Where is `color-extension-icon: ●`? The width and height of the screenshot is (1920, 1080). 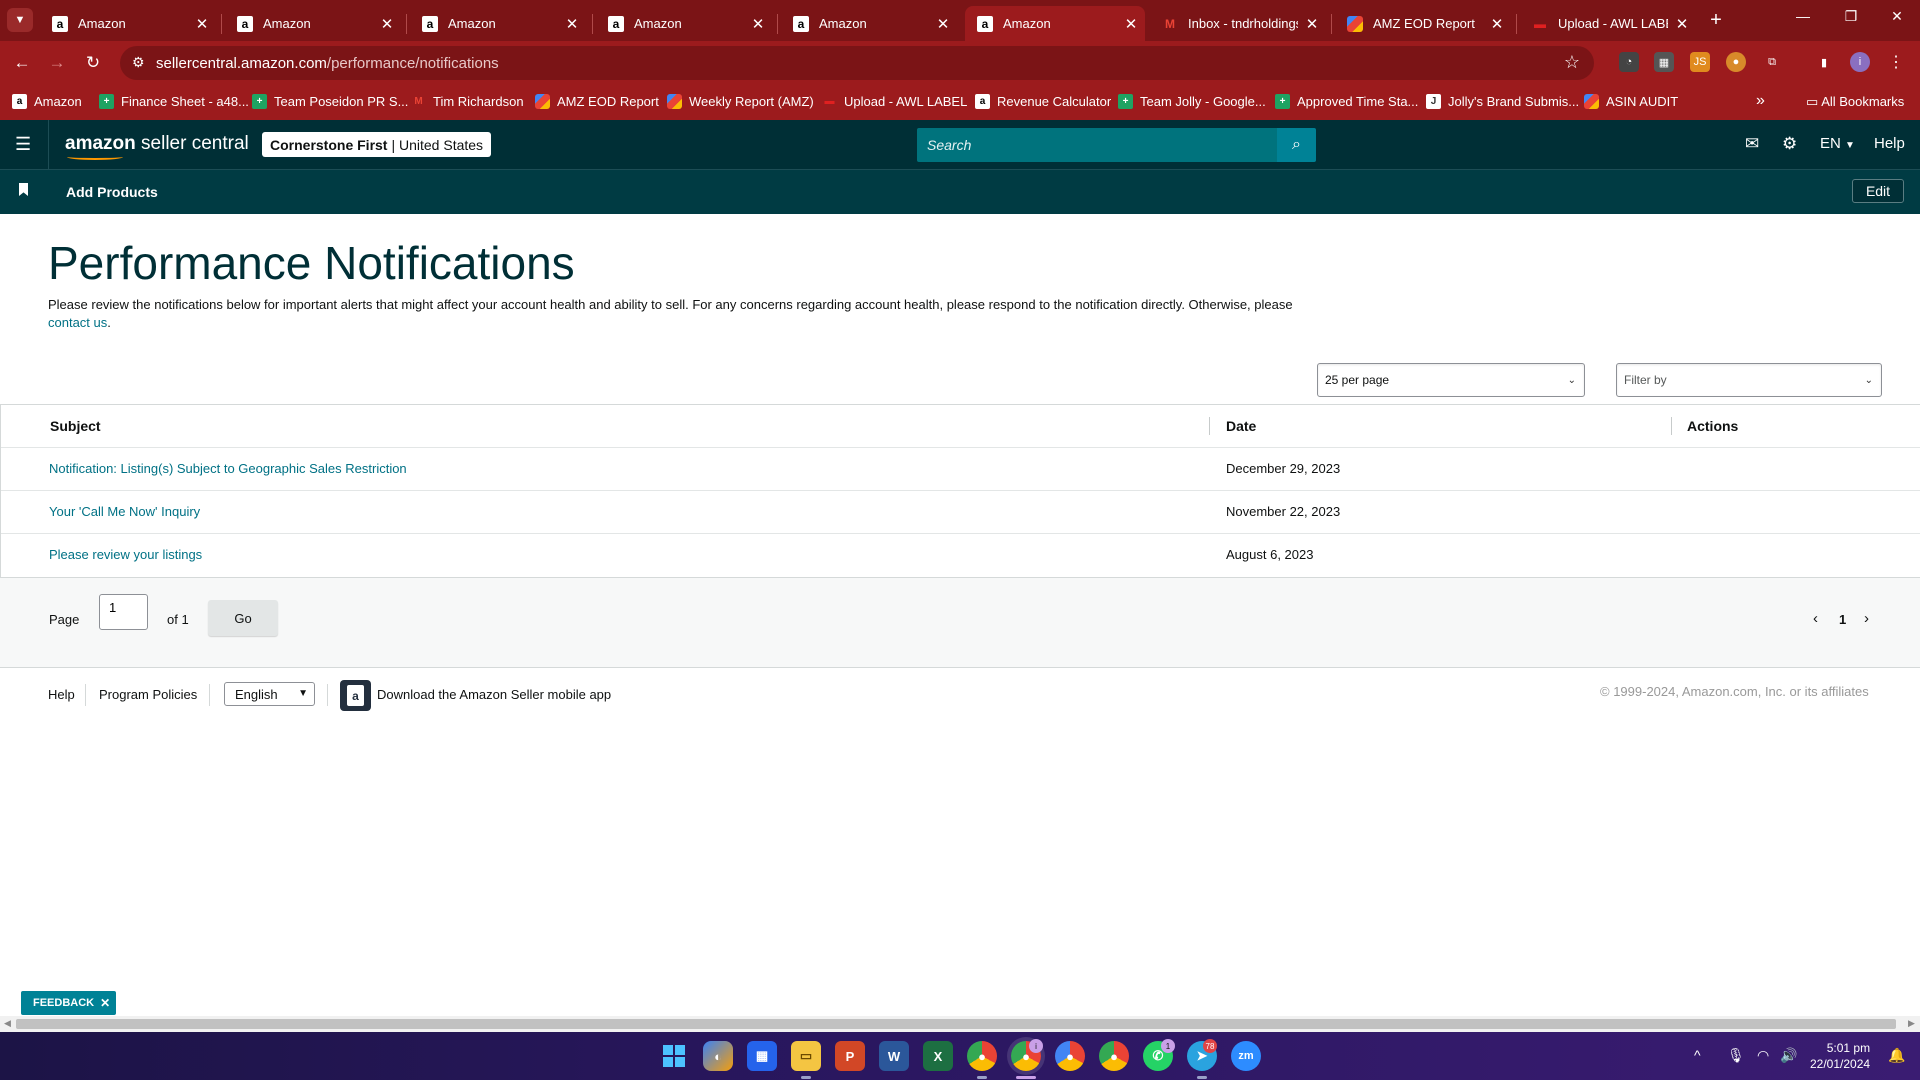 color-extension-icon: ● is located at coordinates (1736, 62).